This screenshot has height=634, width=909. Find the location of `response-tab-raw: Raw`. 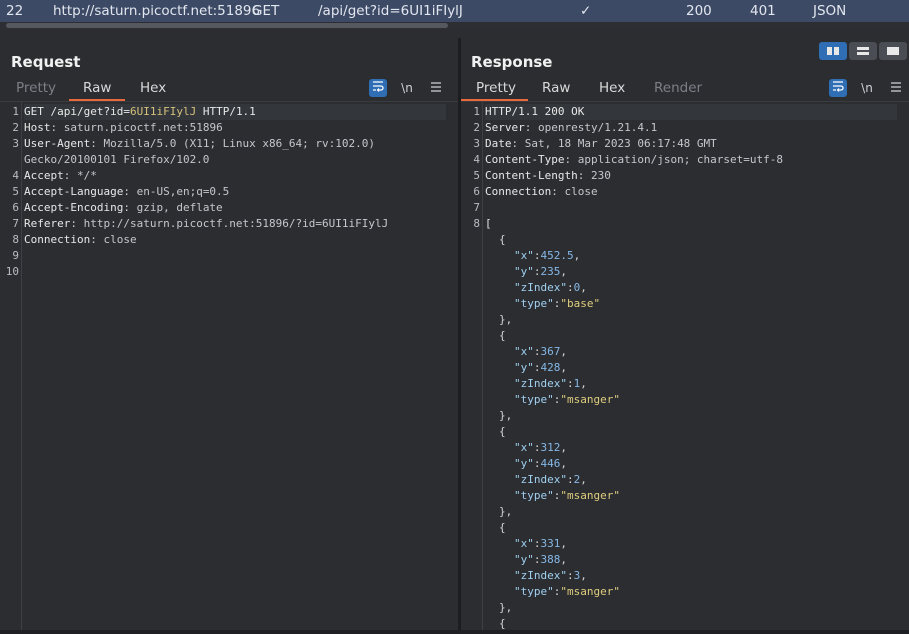

response-tab-raw: Raw is located at coordinates (556, 88).